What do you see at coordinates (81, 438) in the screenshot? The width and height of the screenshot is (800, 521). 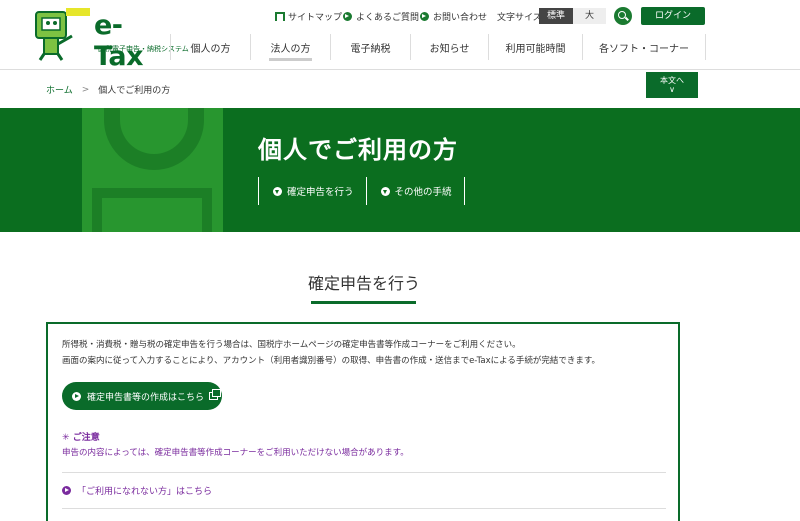 I see `caution-heading: ✳ ご注意` at bounding box center [81, 438].